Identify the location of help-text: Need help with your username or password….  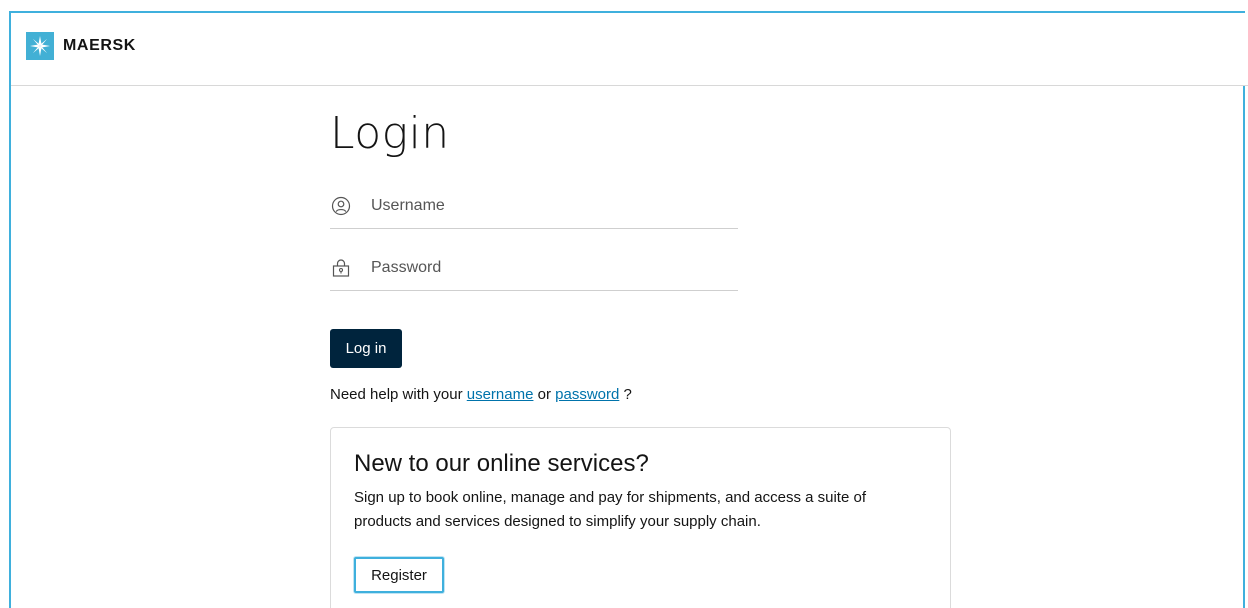
(481, 394).